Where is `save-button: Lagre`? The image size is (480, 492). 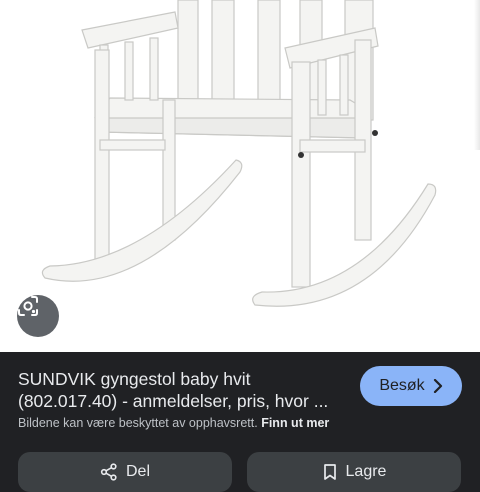
save-button: Lagre is located at coordinates (354, 472).